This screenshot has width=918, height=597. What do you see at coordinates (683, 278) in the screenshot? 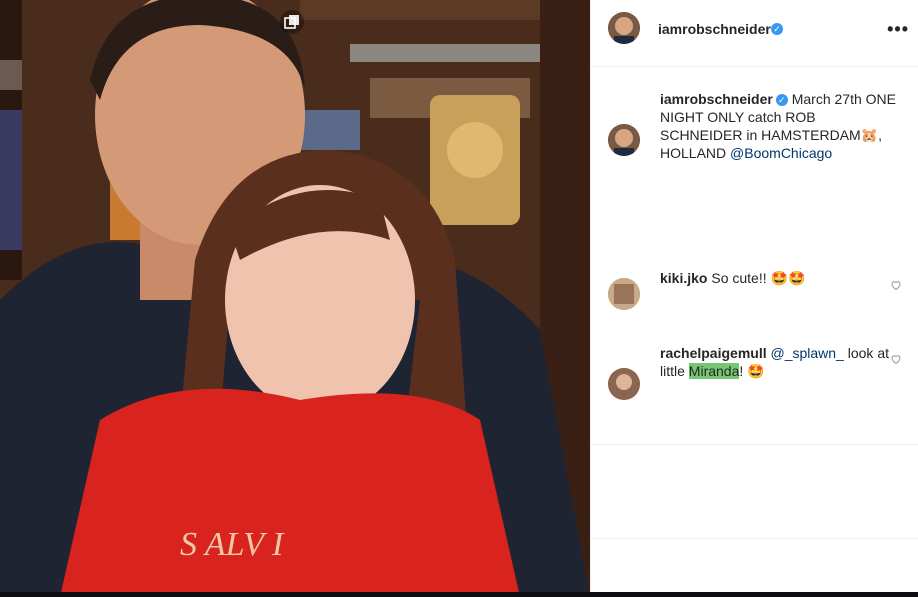
I see `comment-username: kiki.jko` at bounding box center [683, 278].